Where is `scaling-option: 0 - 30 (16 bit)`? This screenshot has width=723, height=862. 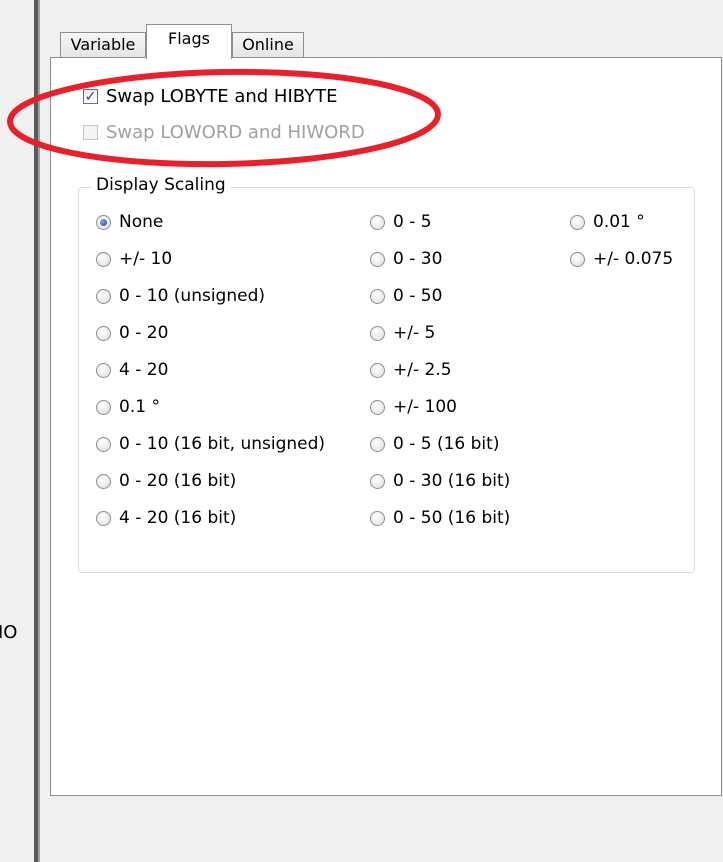 scaling-option: 0 - 30 (16 bit) is located at coordinates (440, 481).